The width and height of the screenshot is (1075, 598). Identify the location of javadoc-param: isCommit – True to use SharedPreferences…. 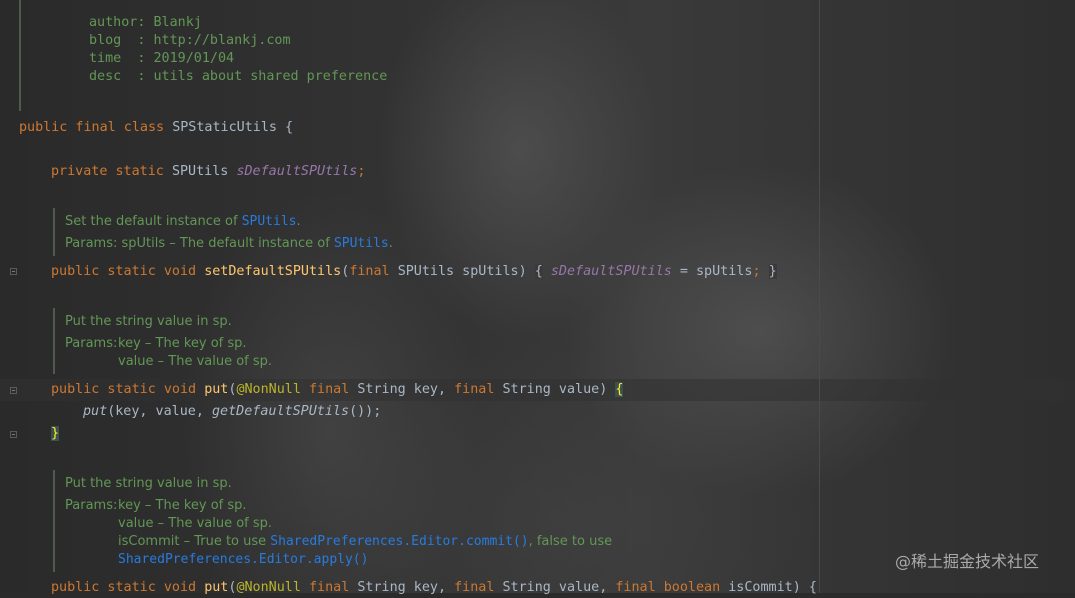
(365, 541).